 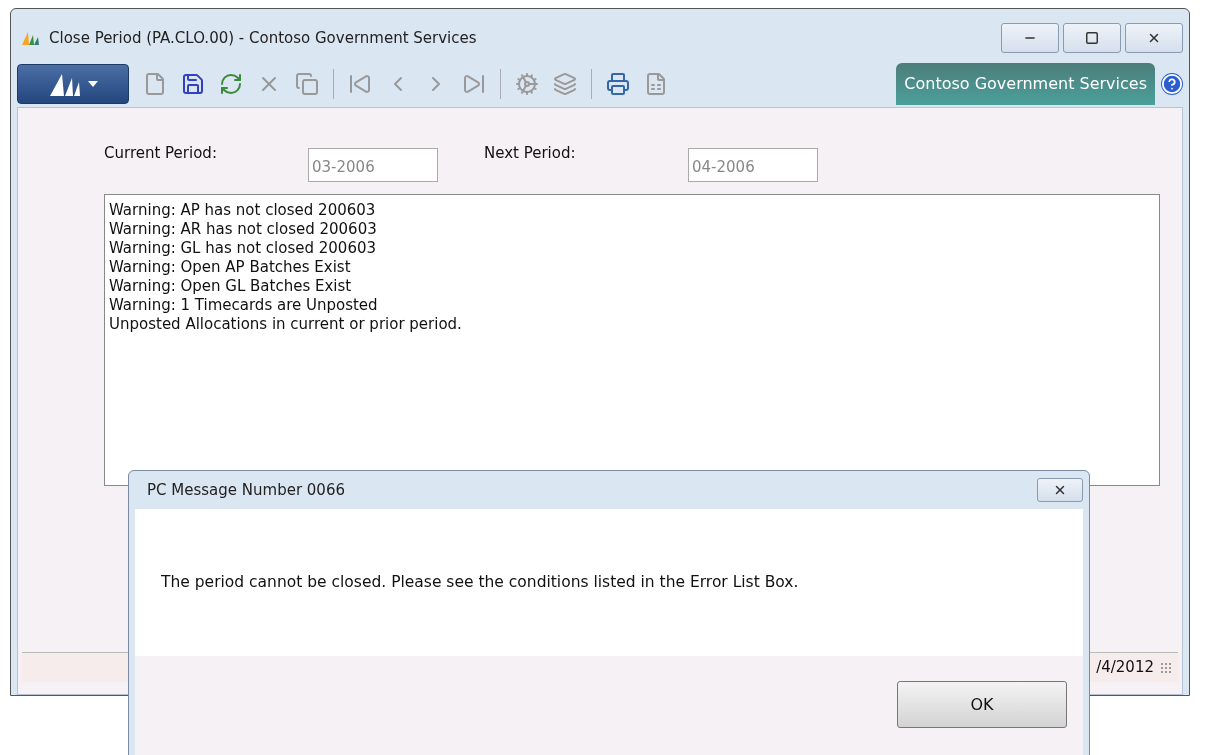 What do you see at coordinates (155, 84) in the screenshot?
I see `new-page-icon` at bounding box center [155, 84].